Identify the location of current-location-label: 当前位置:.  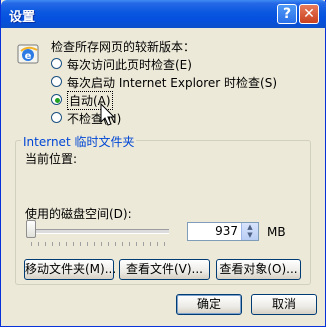
(51, 159).